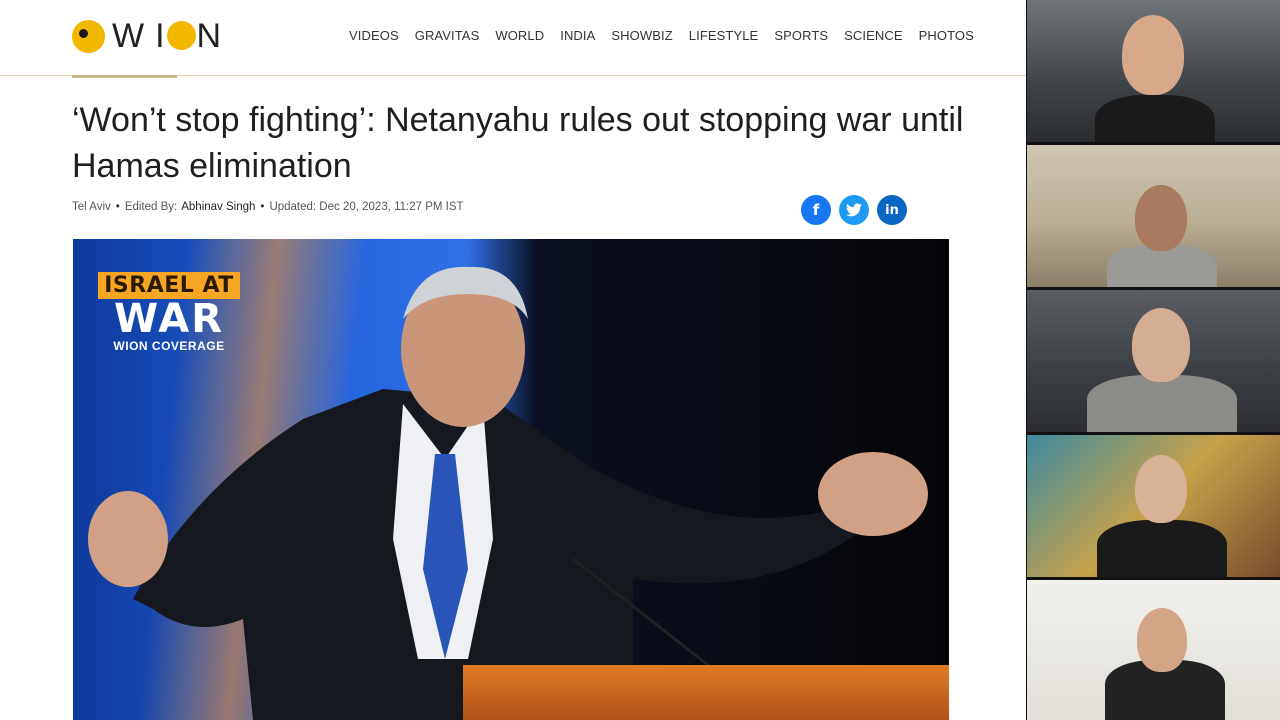 The image size is (1280, 720). What do you see at coordinates (167, 36) in the screenshot?
I see `logo-text: WIN` at bounding box center [167, 36].